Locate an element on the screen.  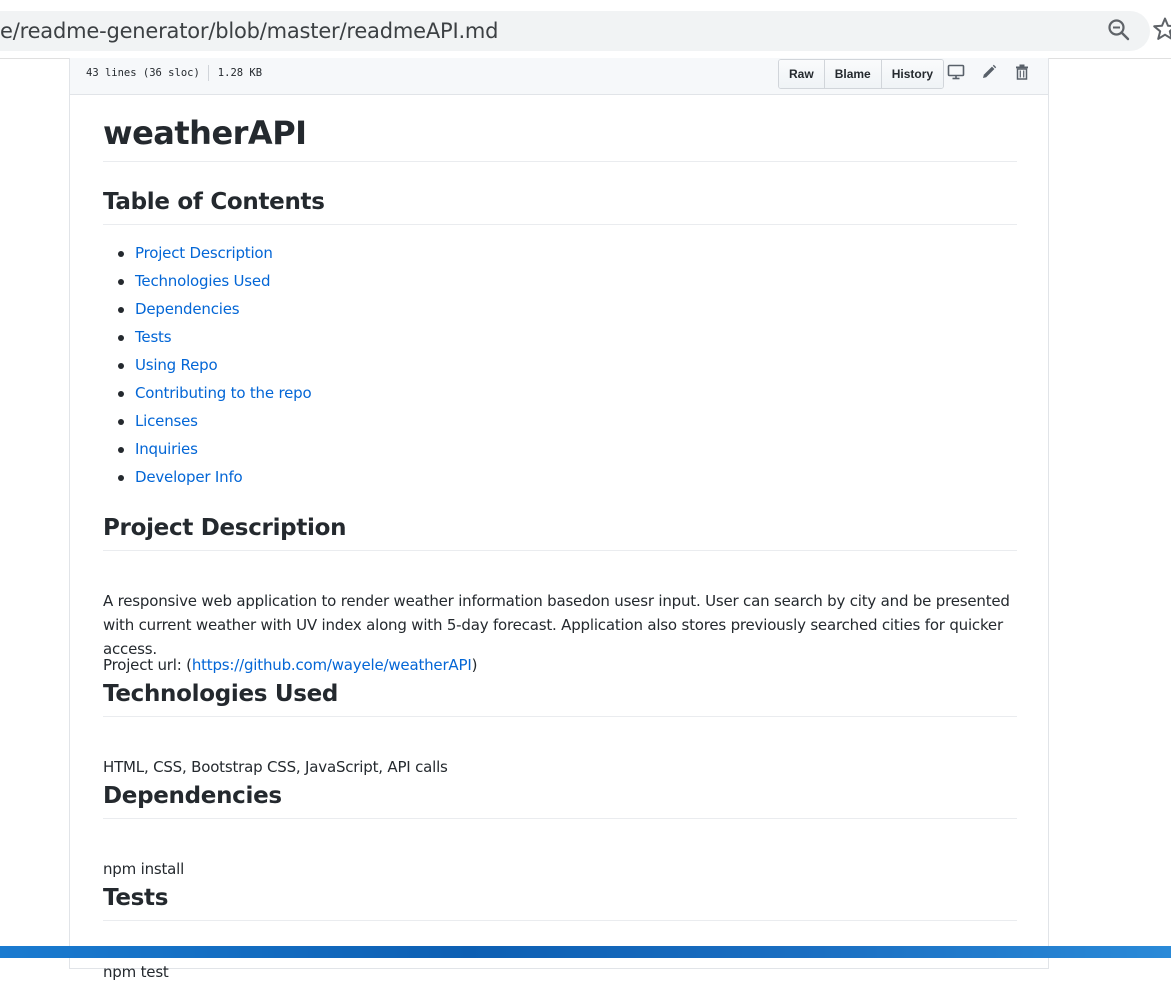
dependencies-heading: Dependencies is located at coordinates (560, 800).